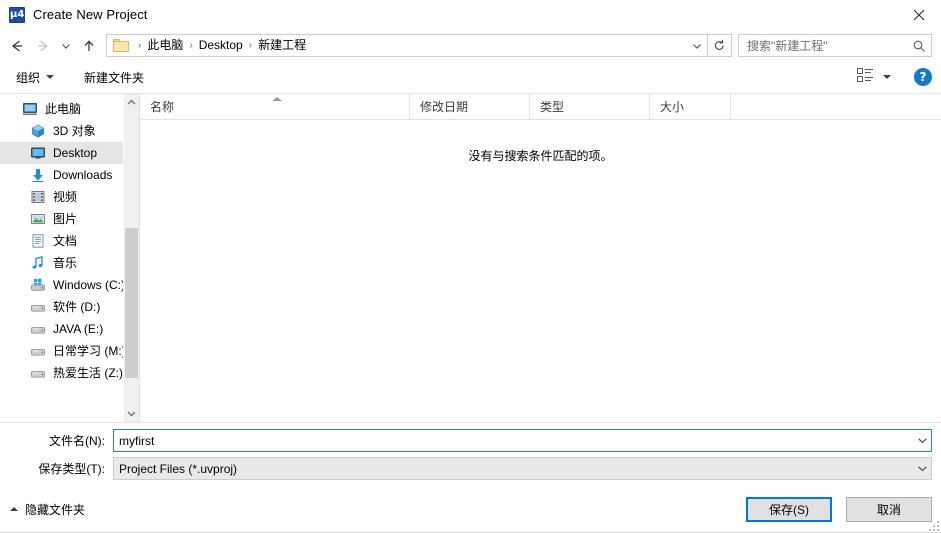  Describe the element at coordinates (165, 45) in the screenshot. I see `breadcrumb-item-0: 此电脑` at that location.